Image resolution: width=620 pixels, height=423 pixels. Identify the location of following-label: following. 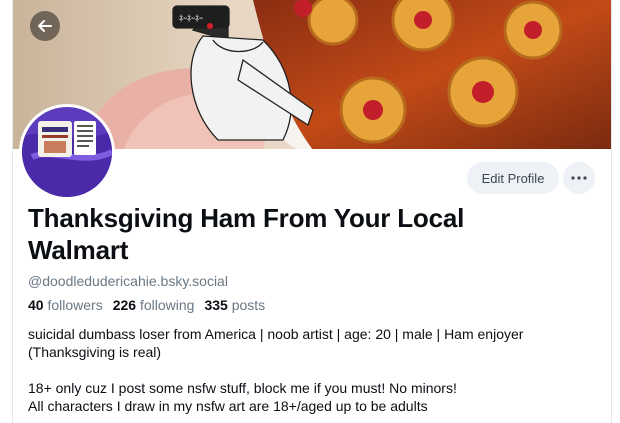
(167, 305).